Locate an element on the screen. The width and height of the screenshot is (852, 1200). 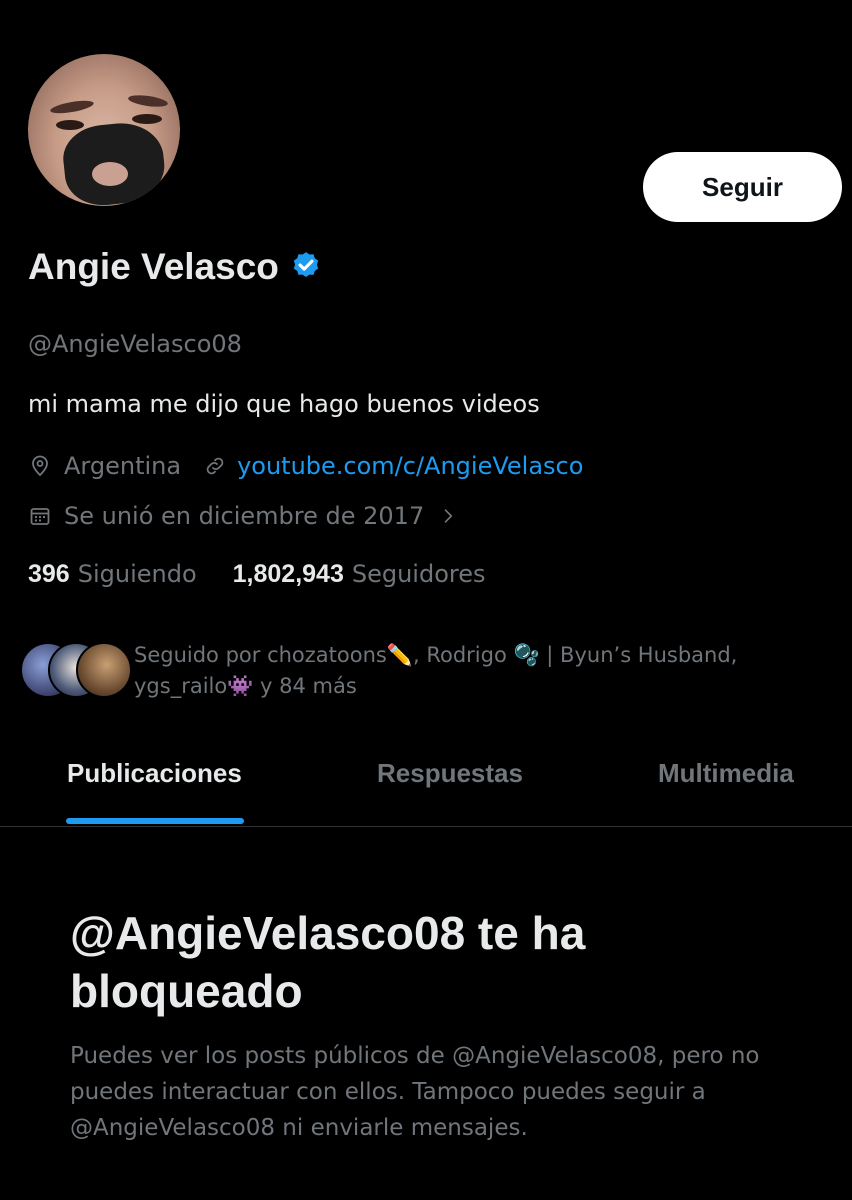
following-count: 396 is located at coordinates (49, 574).